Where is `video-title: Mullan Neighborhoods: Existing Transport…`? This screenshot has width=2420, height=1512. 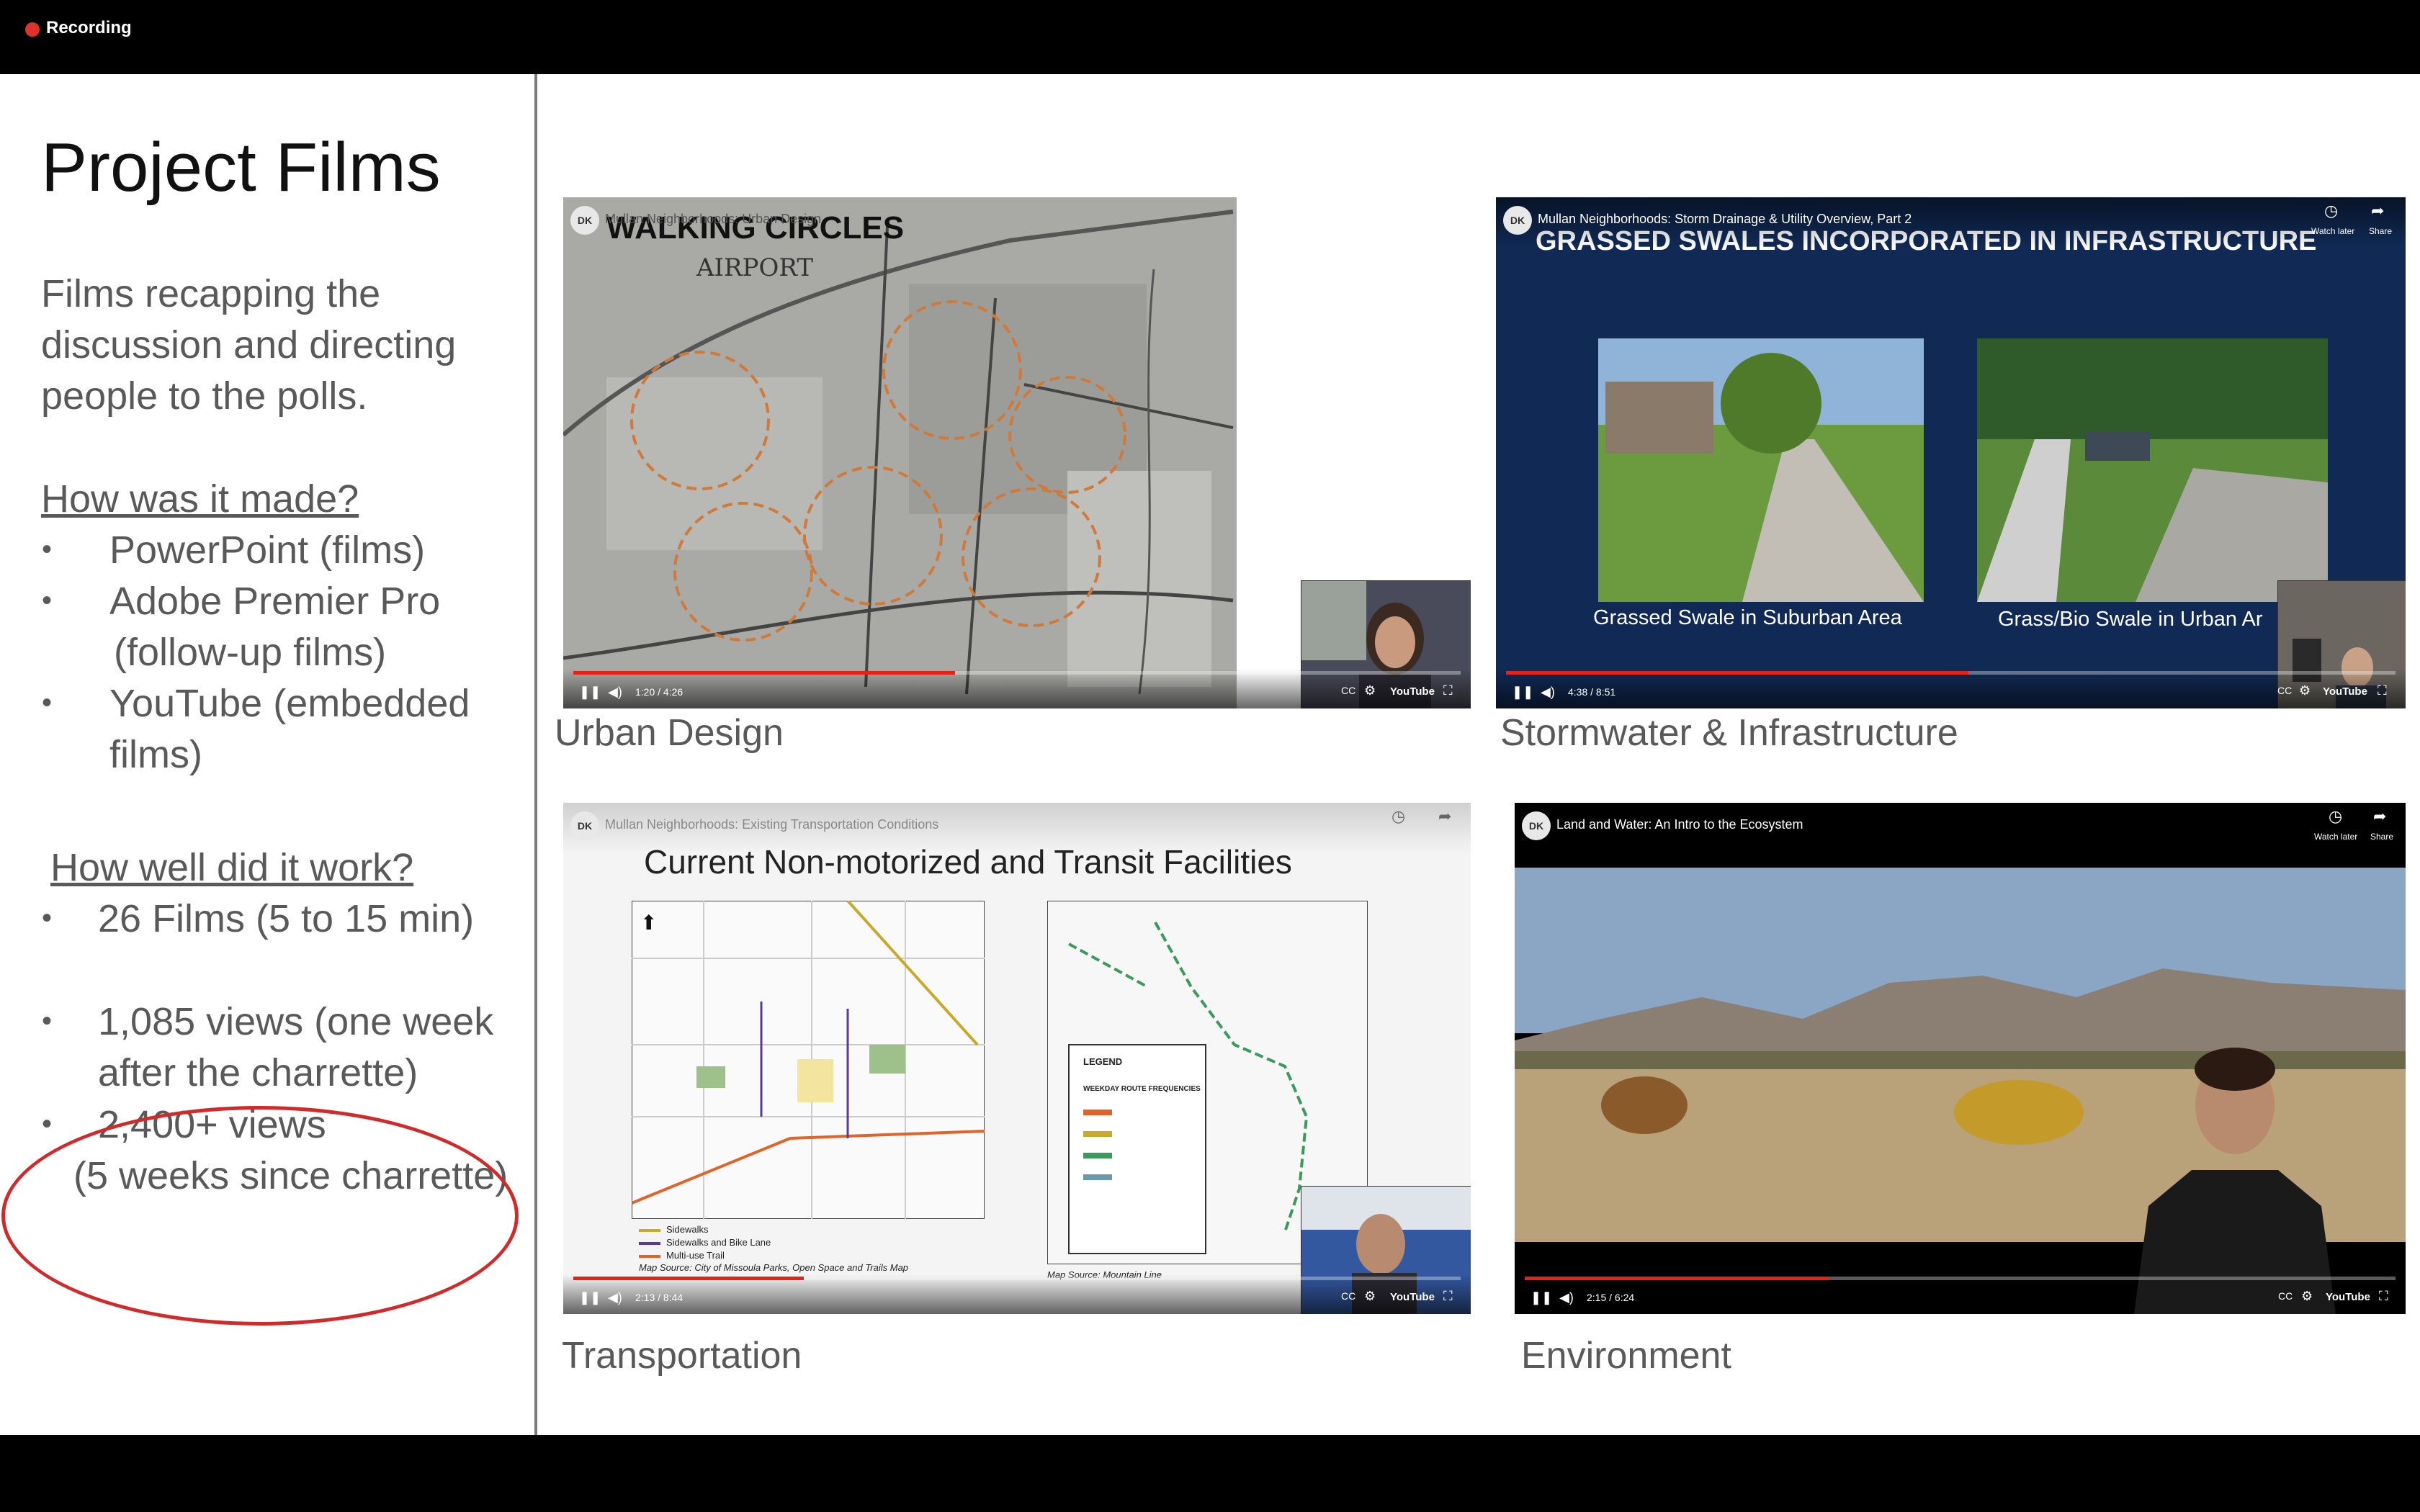 video-title: Mullan Neighborhoods: Existing Transport… is located at coordinates (772, 824).